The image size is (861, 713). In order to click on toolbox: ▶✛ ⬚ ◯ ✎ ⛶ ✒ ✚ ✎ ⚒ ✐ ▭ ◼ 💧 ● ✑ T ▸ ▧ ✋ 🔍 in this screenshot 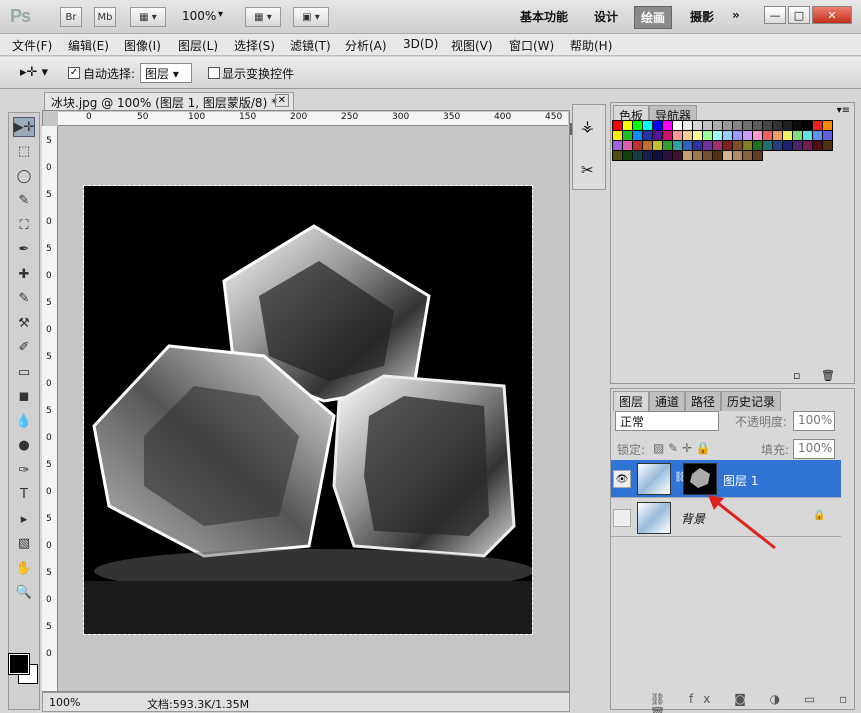, I will do `click(24, 411)`.